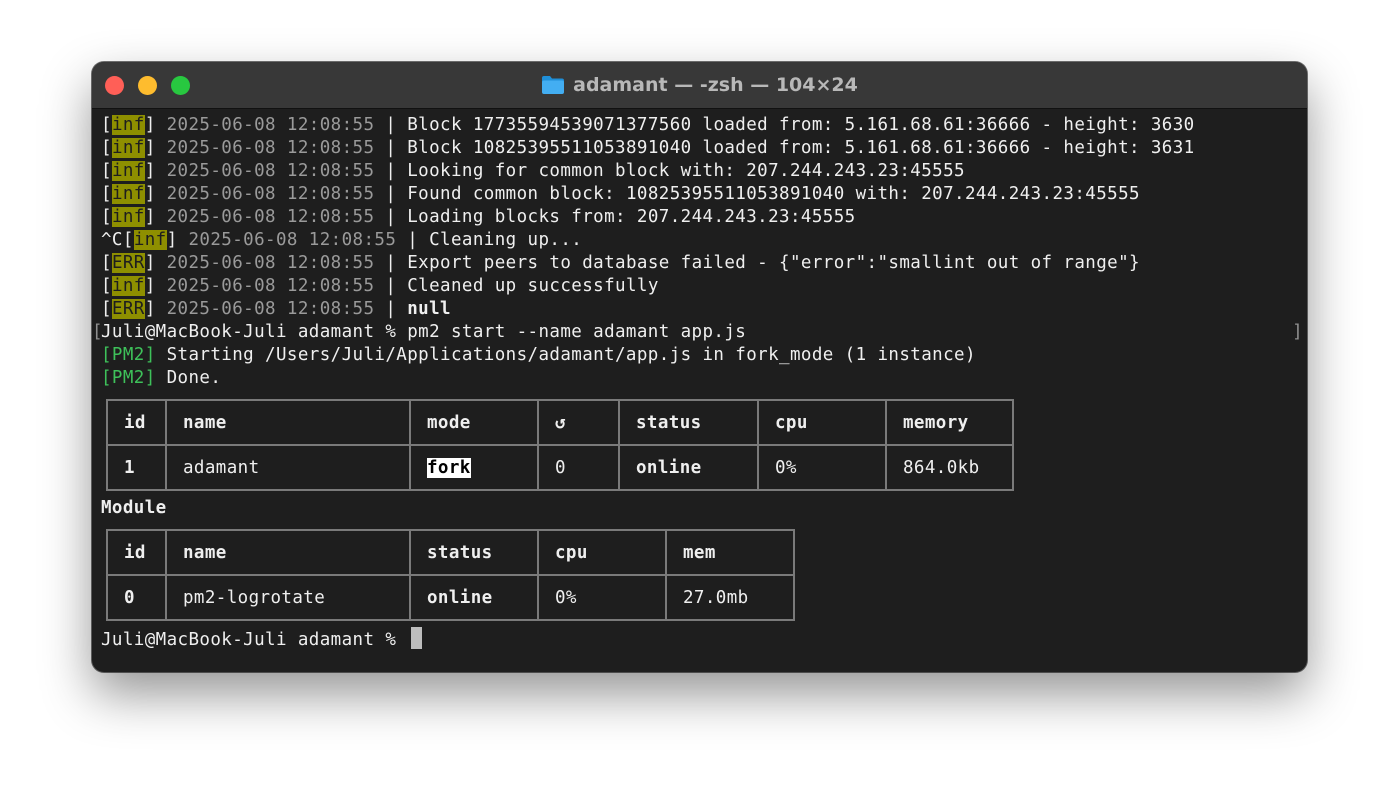 The image size is (1400, 796). Describe the element at coordinates (288, 552) in the screenshot. I see `module-header-name: name` at that location.